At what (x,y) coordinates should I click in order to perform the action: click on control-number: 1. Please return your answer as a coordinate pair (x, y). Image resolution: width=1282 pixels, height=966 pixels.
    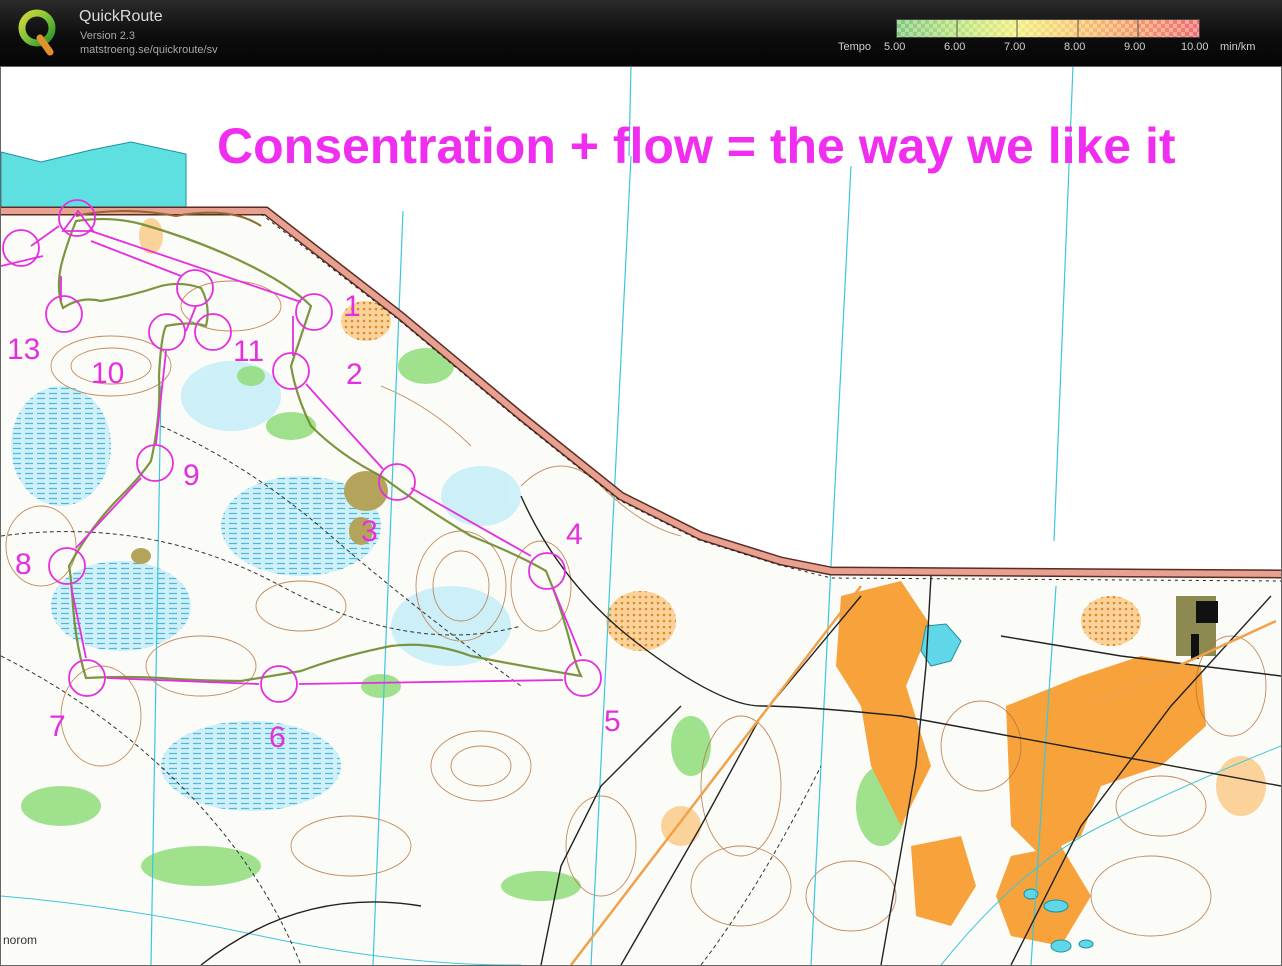
    Looking at the image, I should click on (352, 306).